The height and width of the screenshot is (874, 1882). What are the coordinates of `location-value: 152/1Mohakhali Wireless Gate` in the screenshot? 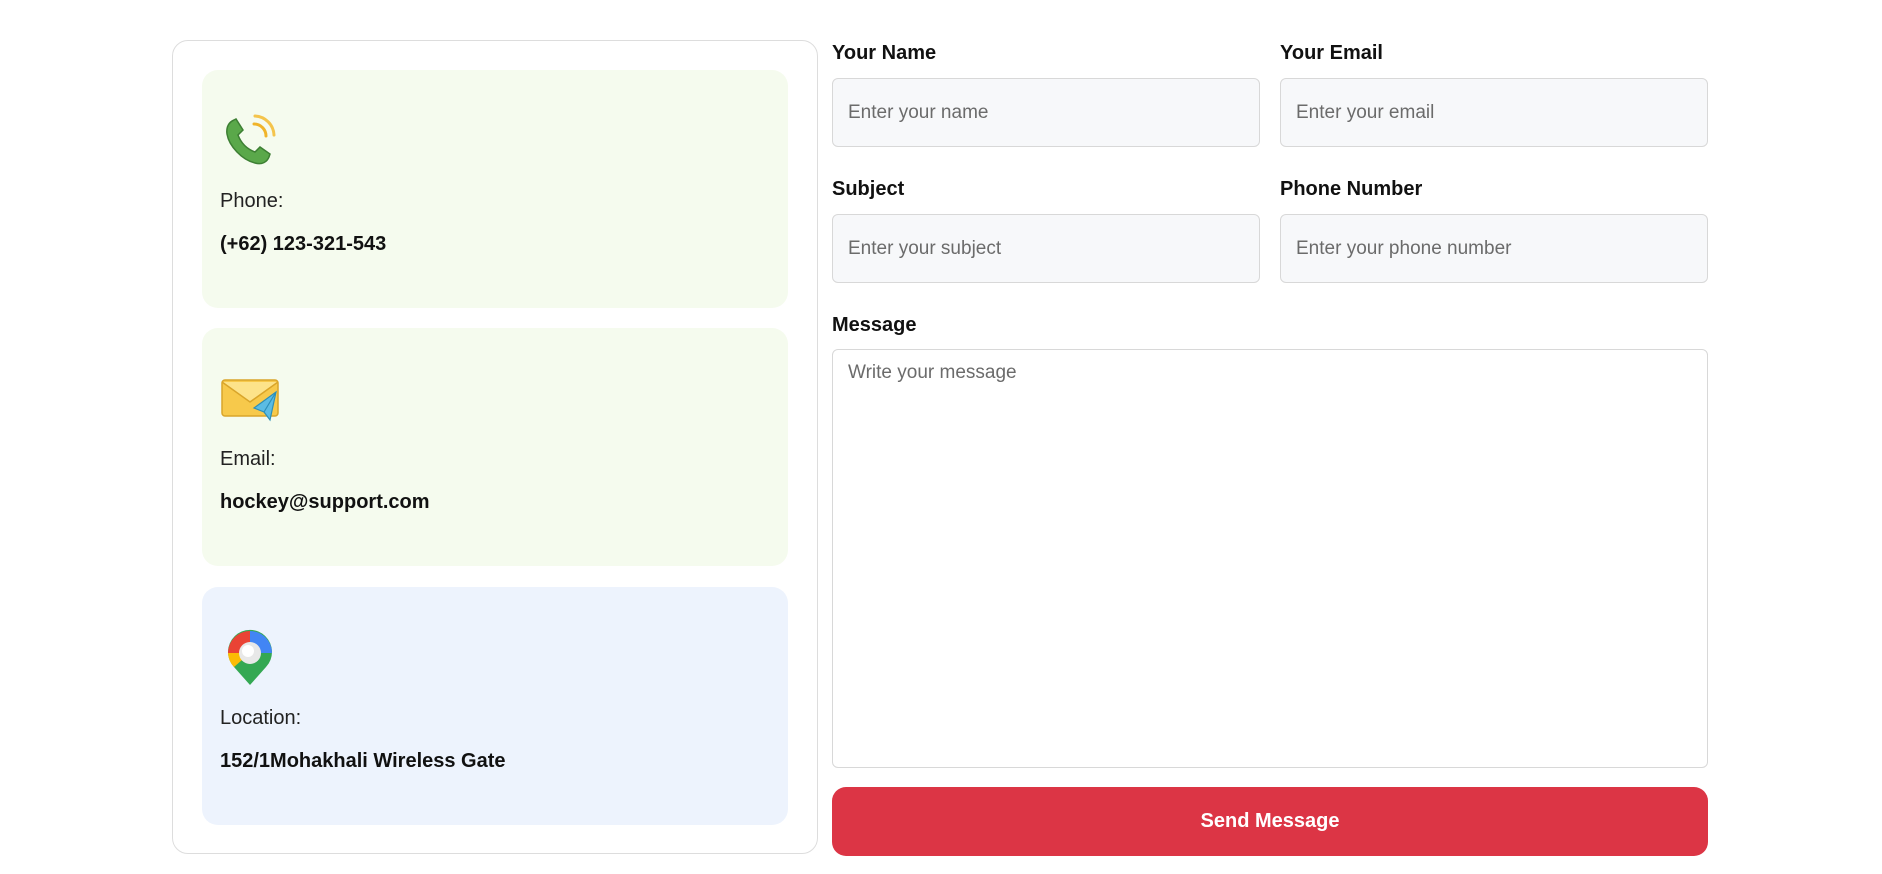 It's located at (363, 761).